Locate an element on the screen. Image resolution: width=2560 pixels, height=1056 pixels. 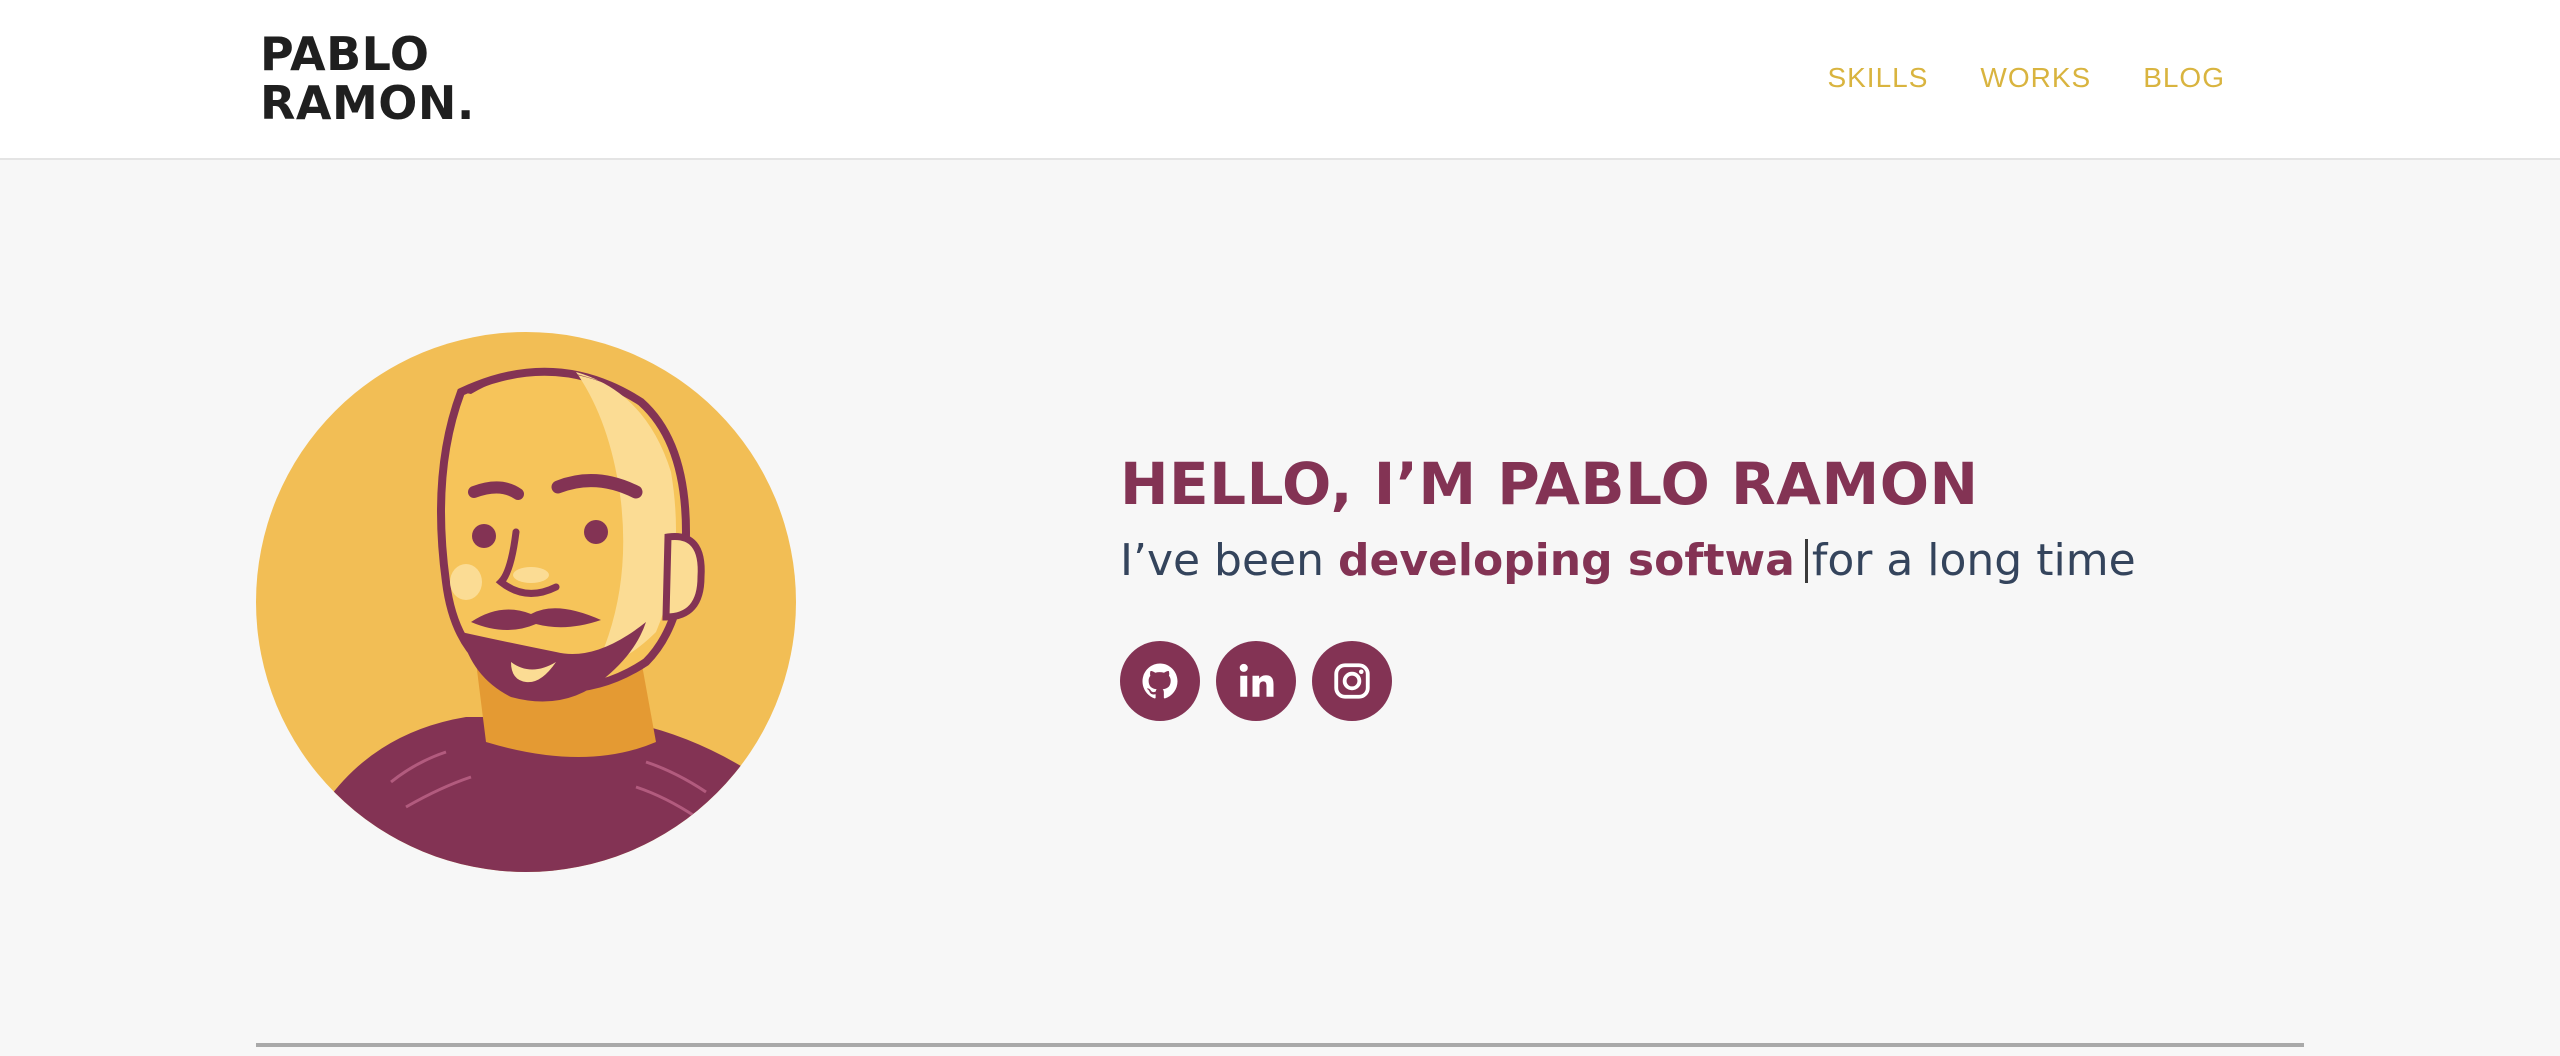
linkedin-button is located at coordinates (1256, 681).